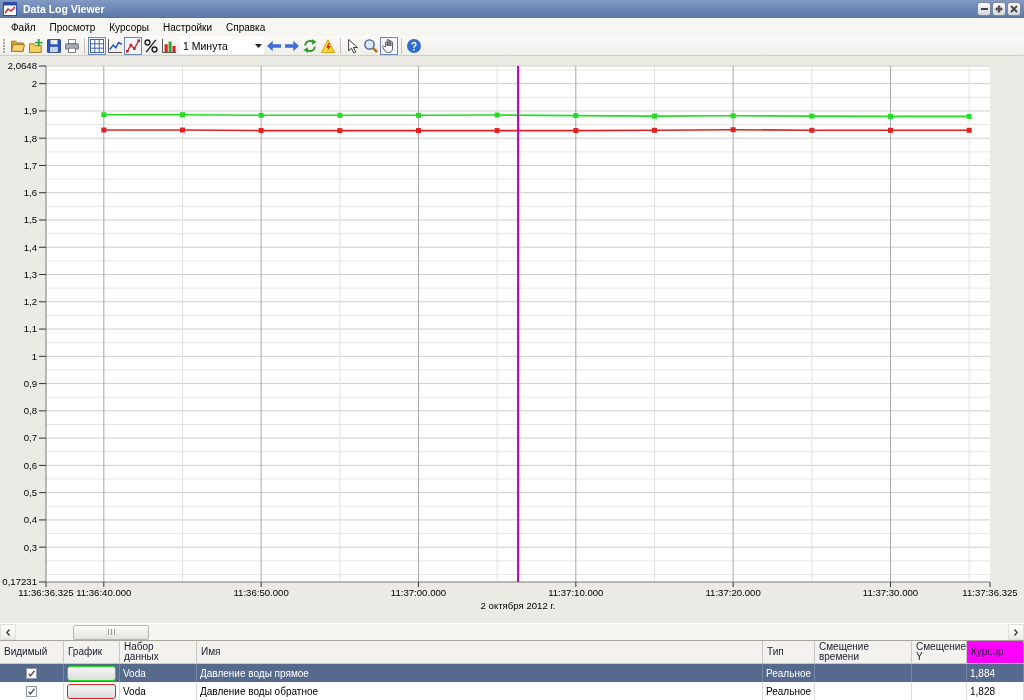  What do you see at coordinates (30, 411) in the screenshot?
I see `y-tick-label: 0,8` at bounding box center [30, 411].